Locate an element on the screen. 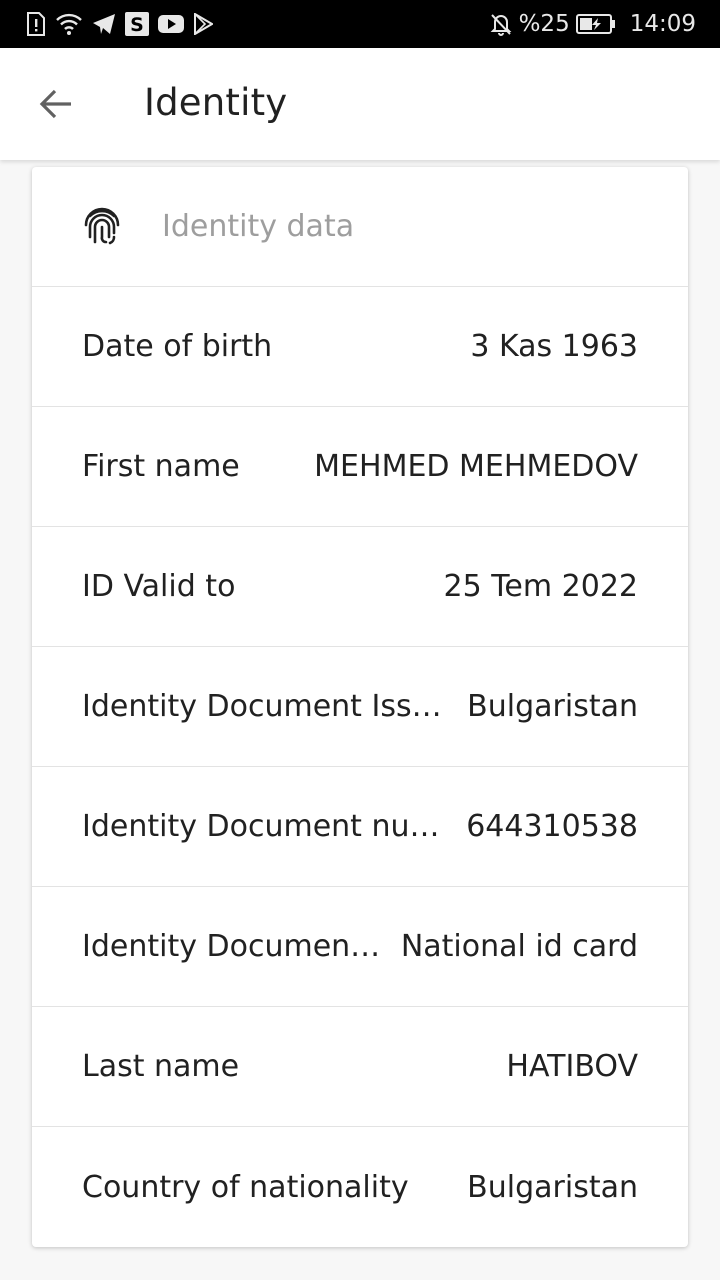 The image size is (720, 1280). list-item: First name MEHMED MEHMEDOV is located at coordinates (360, 467).